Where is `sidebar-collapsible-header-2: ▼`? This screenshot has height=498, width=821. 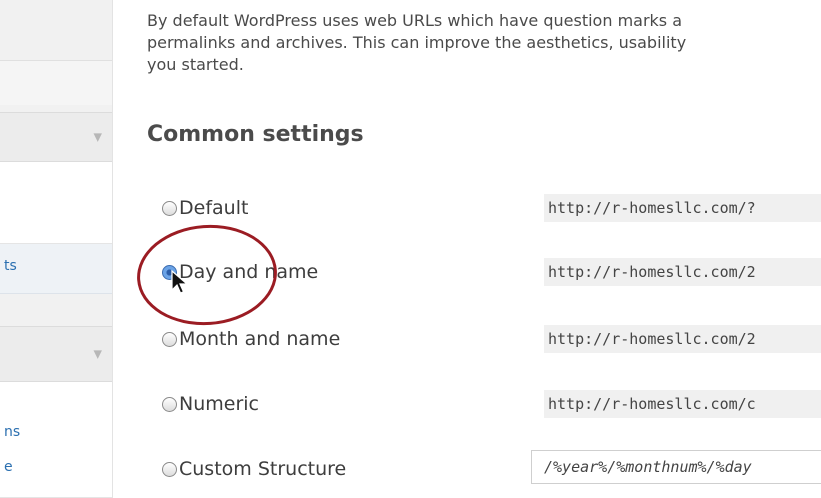
sidebar-collapsible-header-2: ▼ is located at coordinates (56, 354).